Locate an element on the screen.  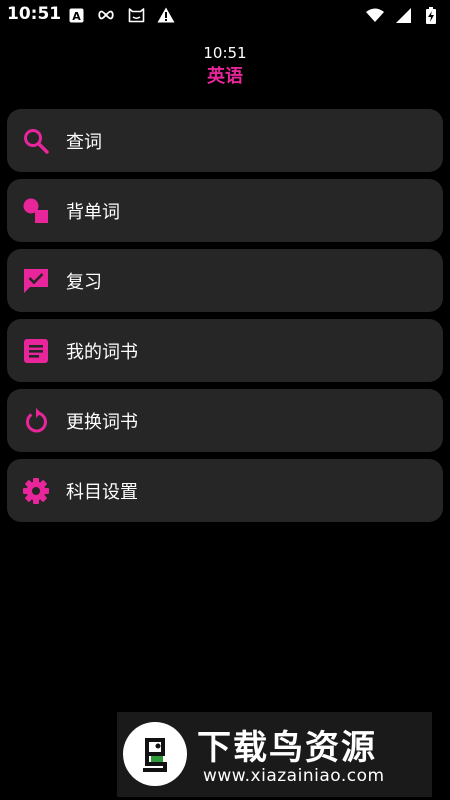
header: 10:51 英语 is located at coordinates (225, 67).